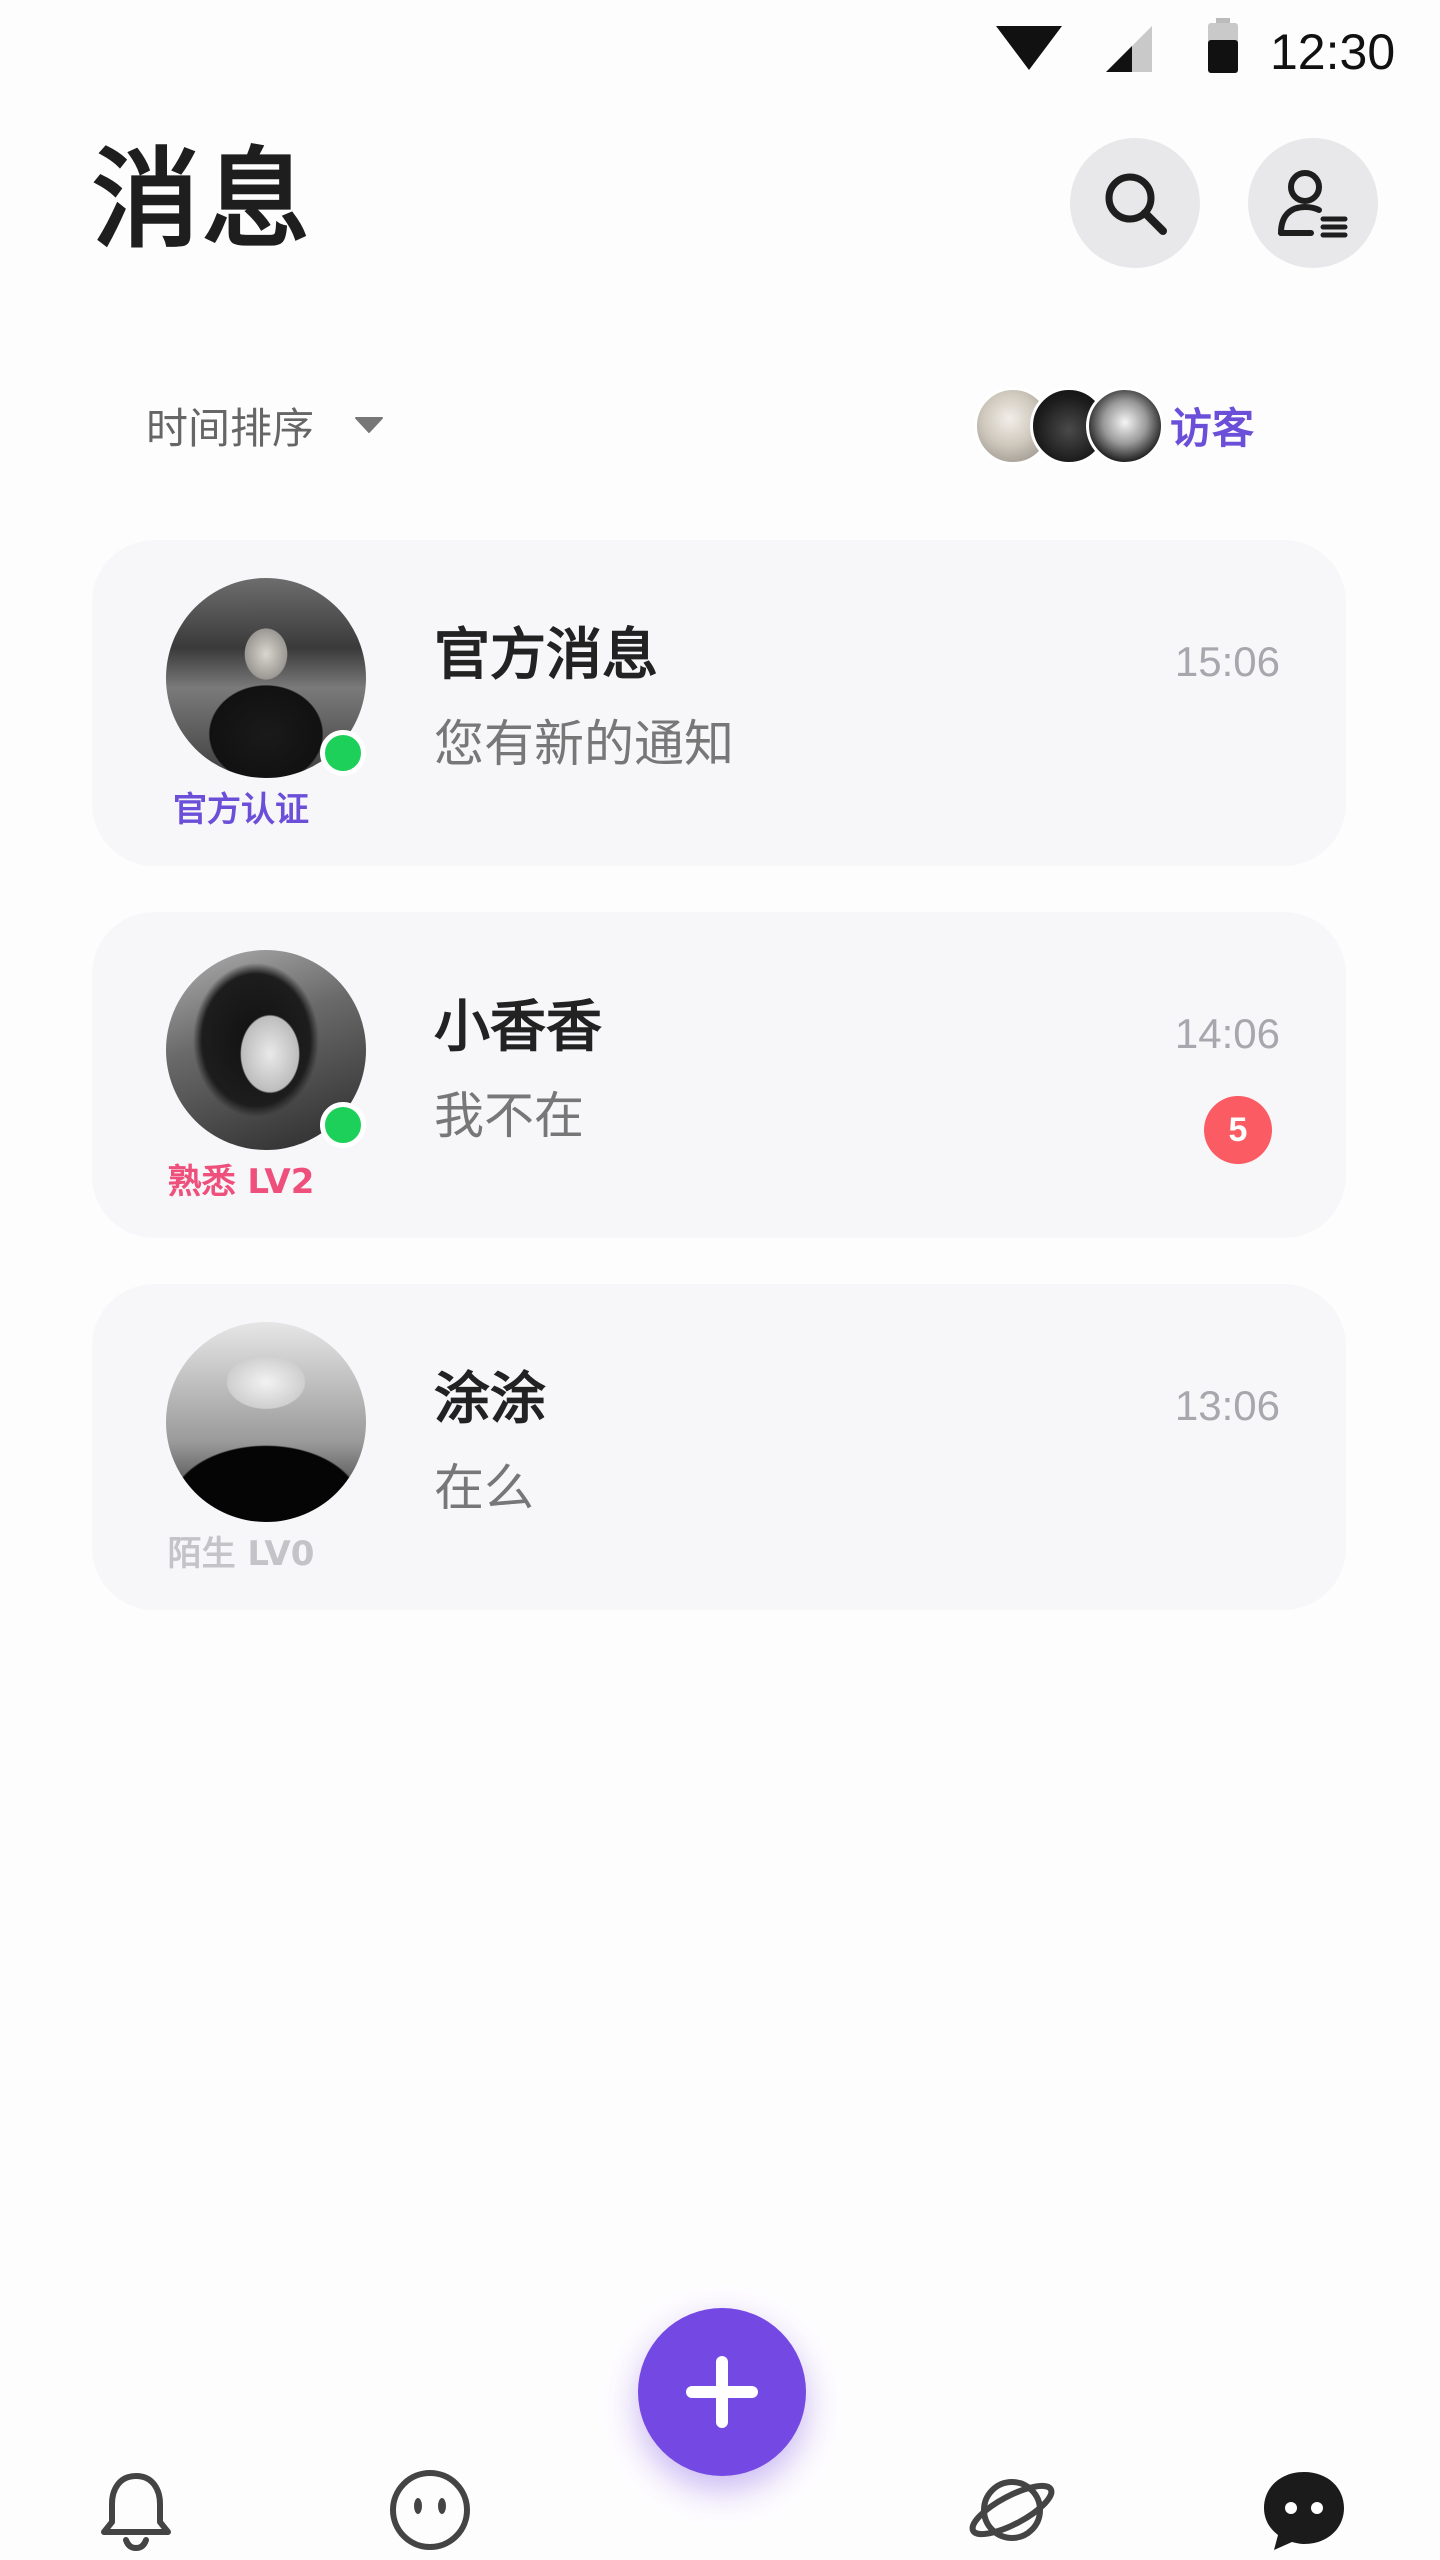 The image size is (1440, 2560). Describe the element at coordinates (1227, 1405) in the screenshot. I see `conversation-time: 13:06` at that location.